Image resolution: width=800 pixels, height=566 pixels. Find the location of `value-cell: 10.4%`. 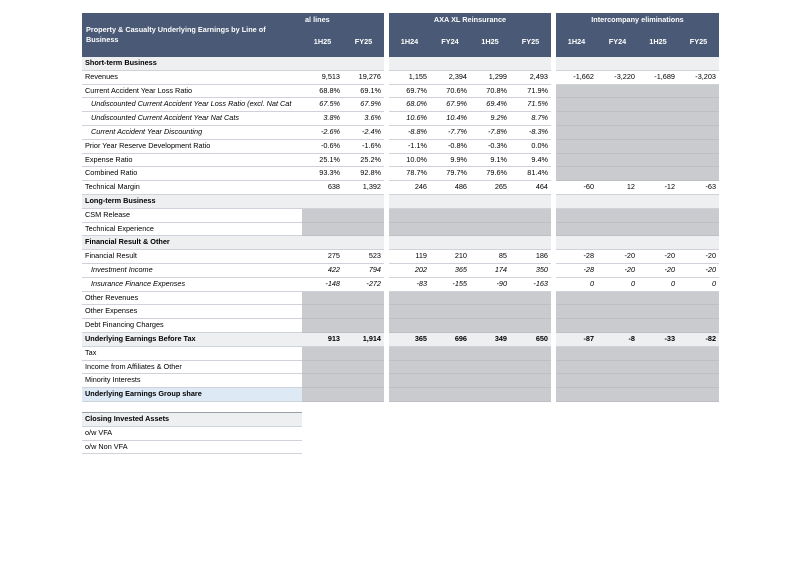

value-cell: 10.4% is located at coordinates (450, 118).